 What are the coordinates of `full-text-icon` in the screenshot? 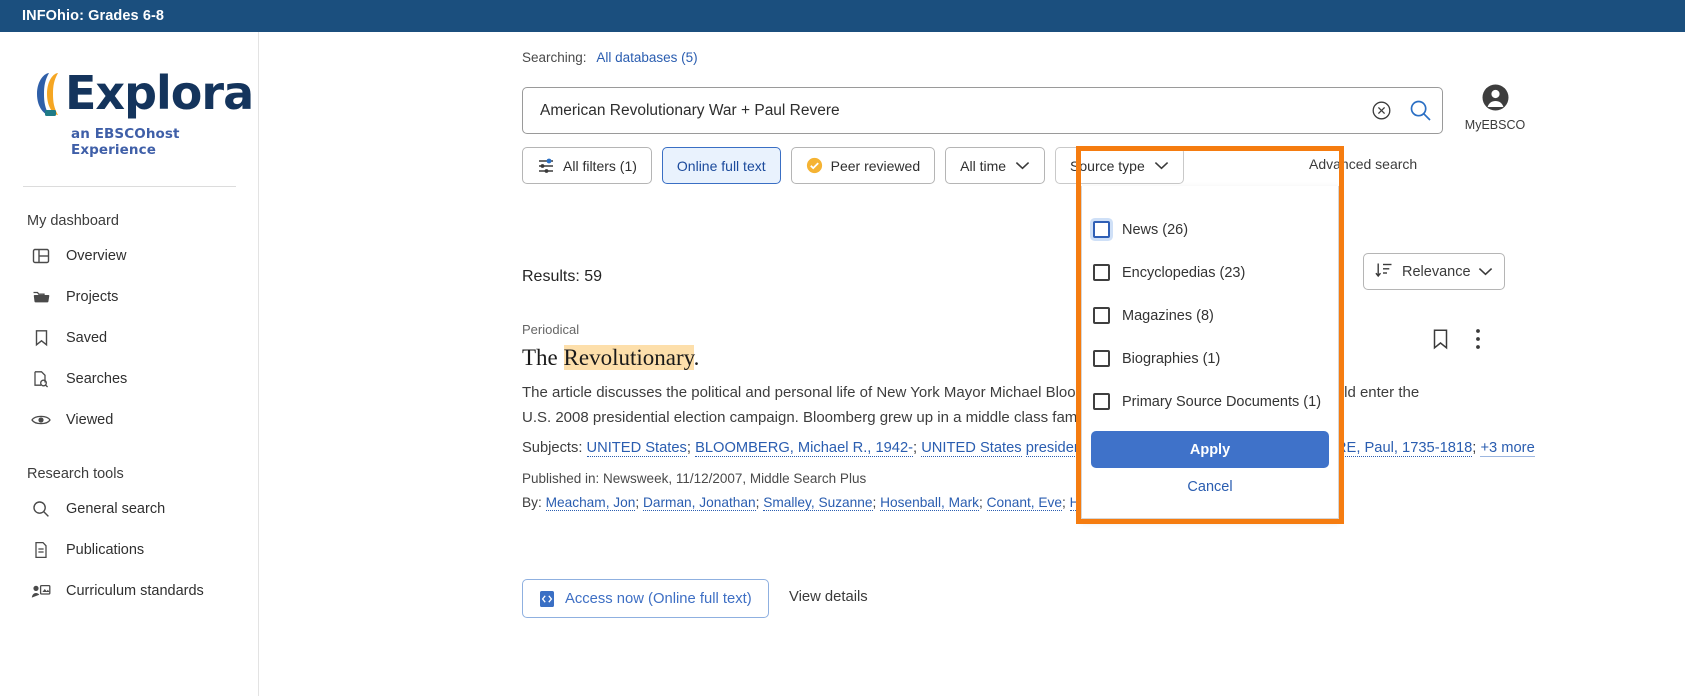 It's located at (547, 599).